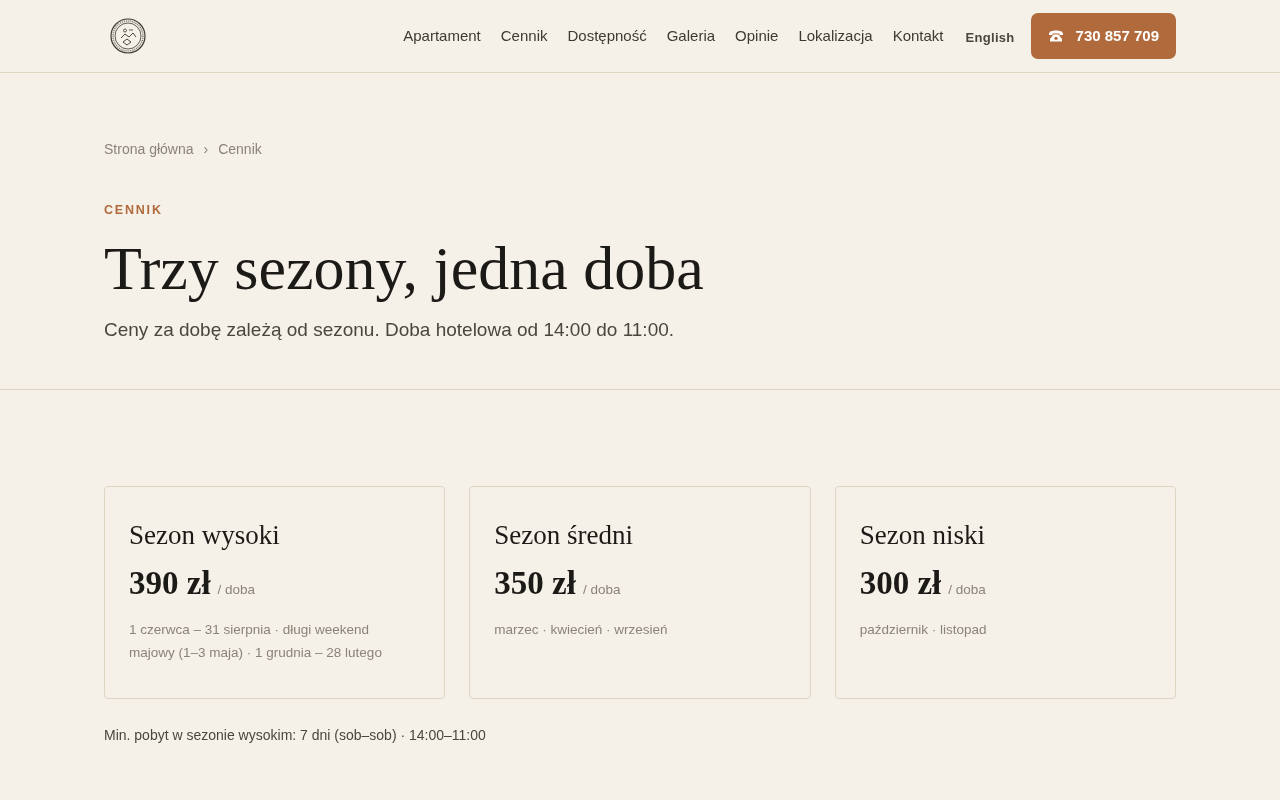 The image size is (1280, 800). What do you see at coordinates (442, 36) in the screenshot?
I see `nav-link: Apartament` at bounding box center [442, 36].